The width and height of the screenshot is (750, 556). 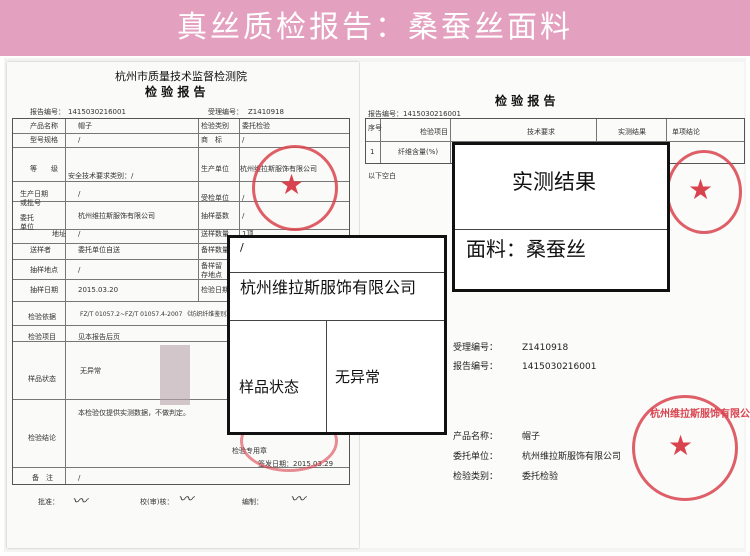 I want to click on institute-name: 杭州市质量技术监督检测院, so click(x=181, y=76).